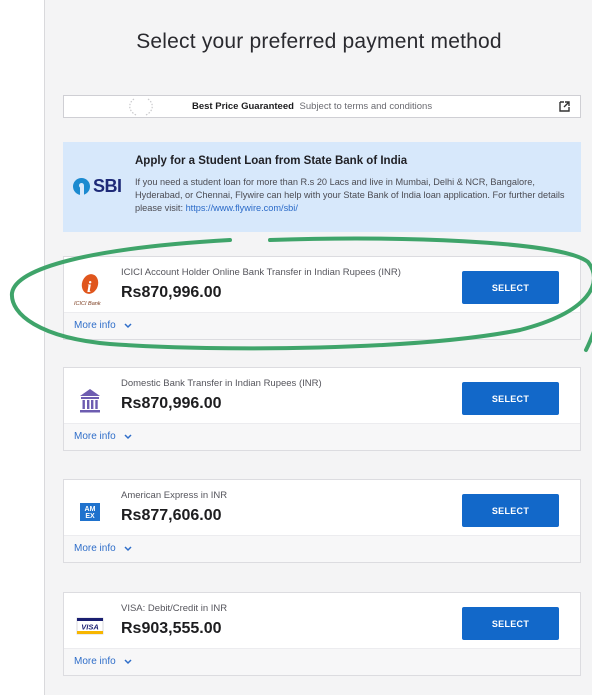  What do you see at coordinates (242, 208) in the screenshot?
I see `sbi-link: https://www.flywire.com/sbi/` at bounding box center [242, 208].